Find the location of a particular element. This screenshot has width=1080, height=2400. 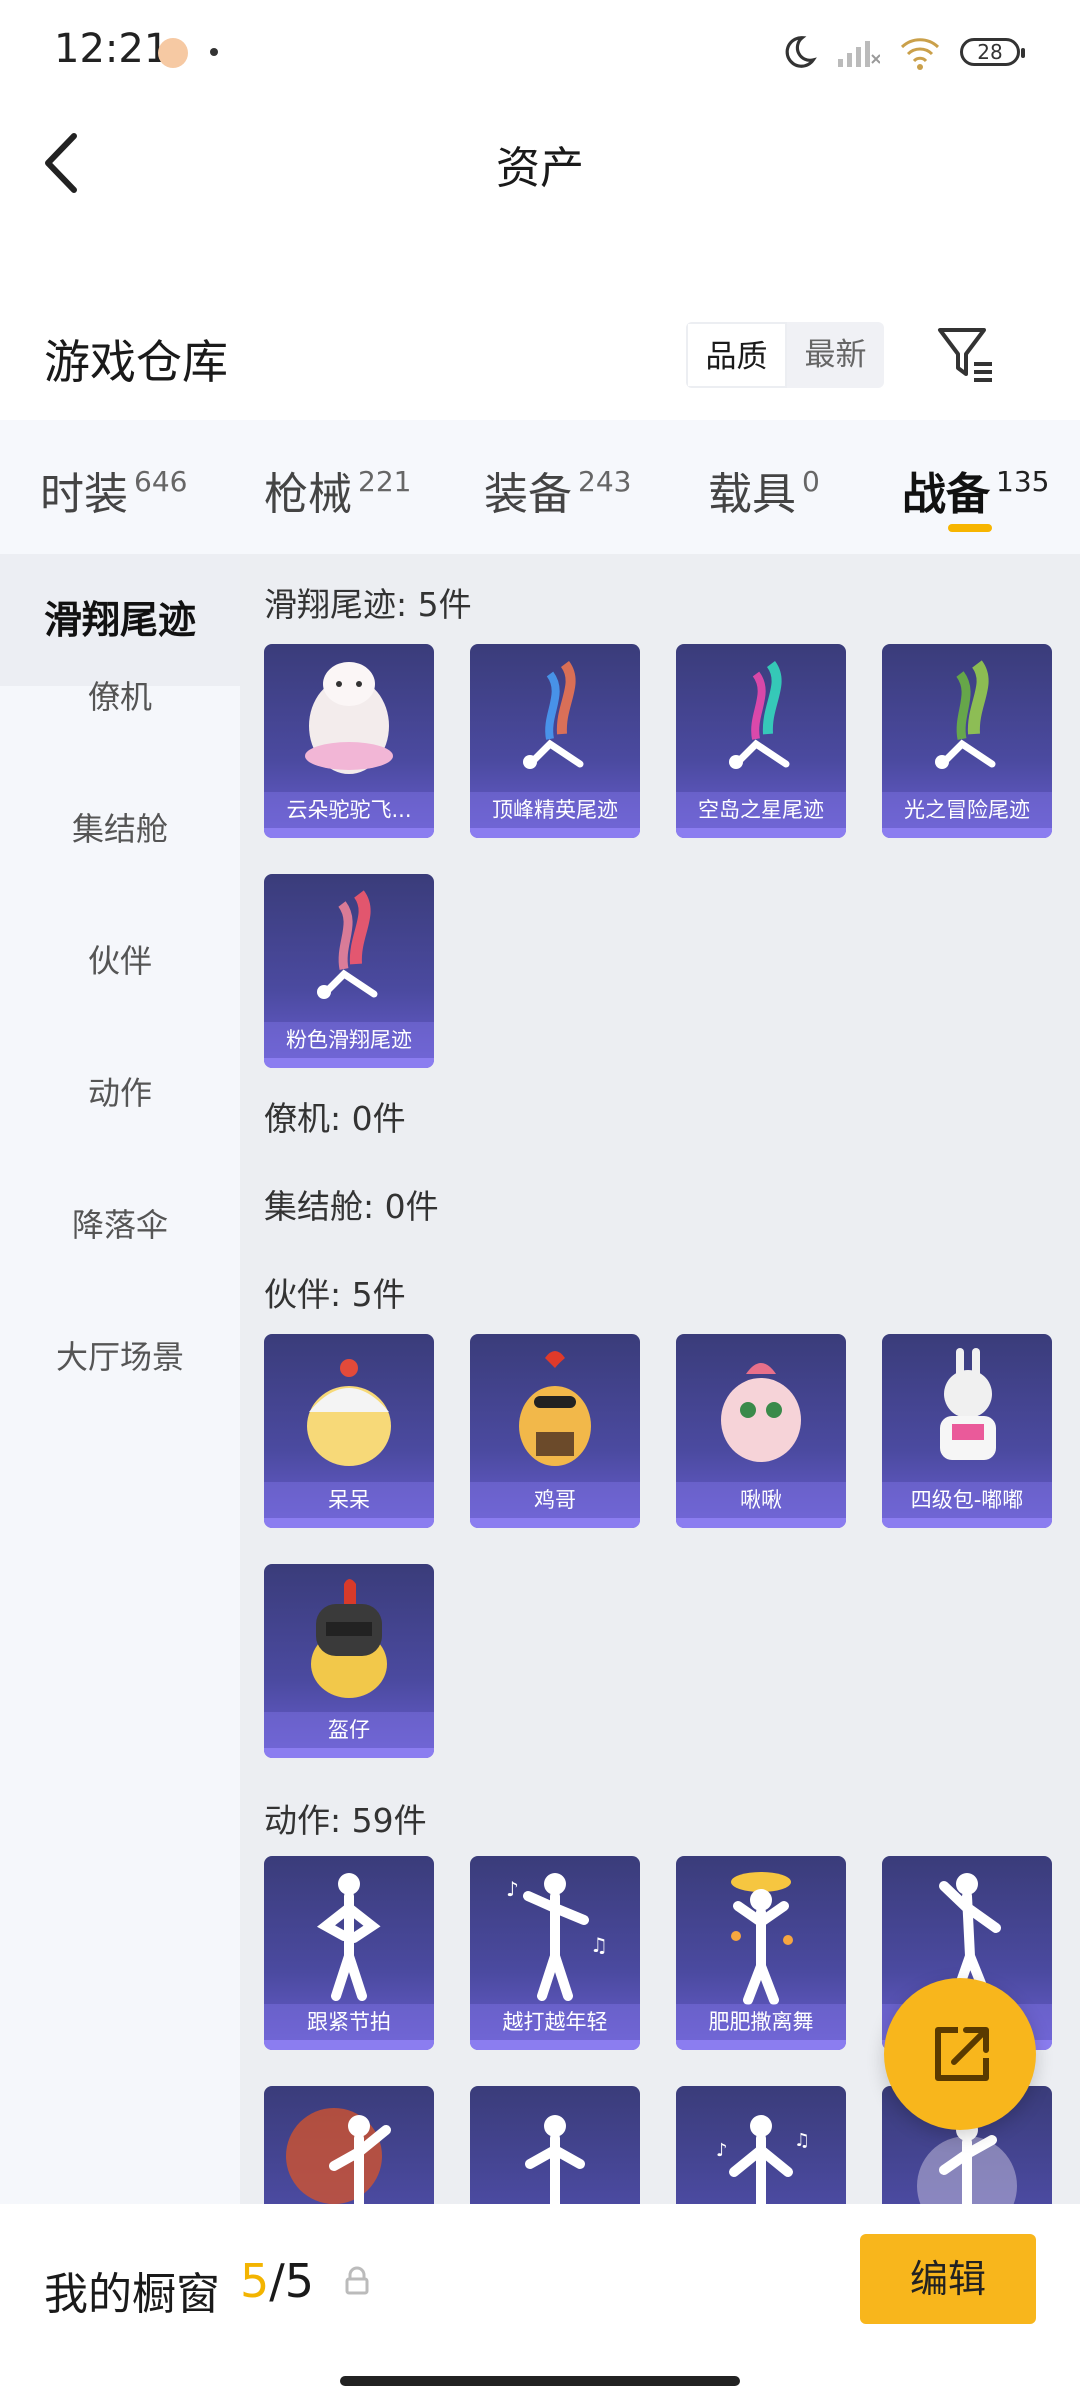

share-icon is located at coordinates (962, 2054).